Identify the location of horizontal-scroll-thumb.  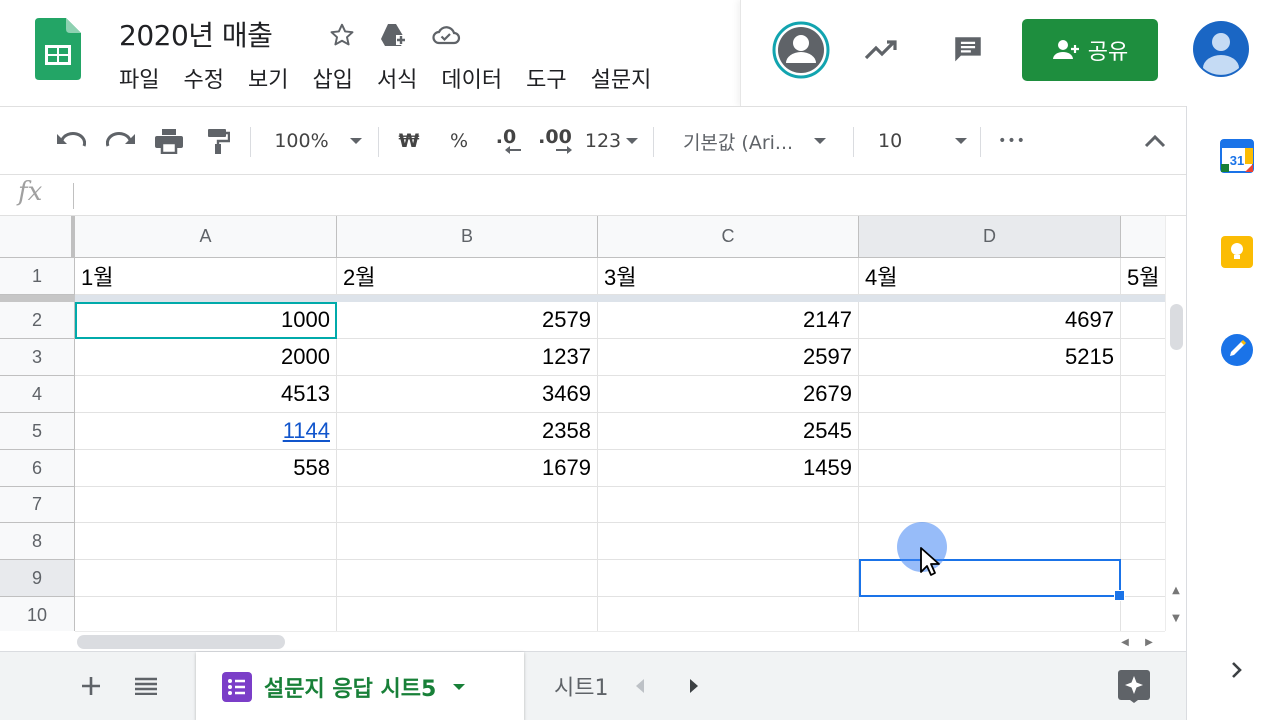
(181, 642).